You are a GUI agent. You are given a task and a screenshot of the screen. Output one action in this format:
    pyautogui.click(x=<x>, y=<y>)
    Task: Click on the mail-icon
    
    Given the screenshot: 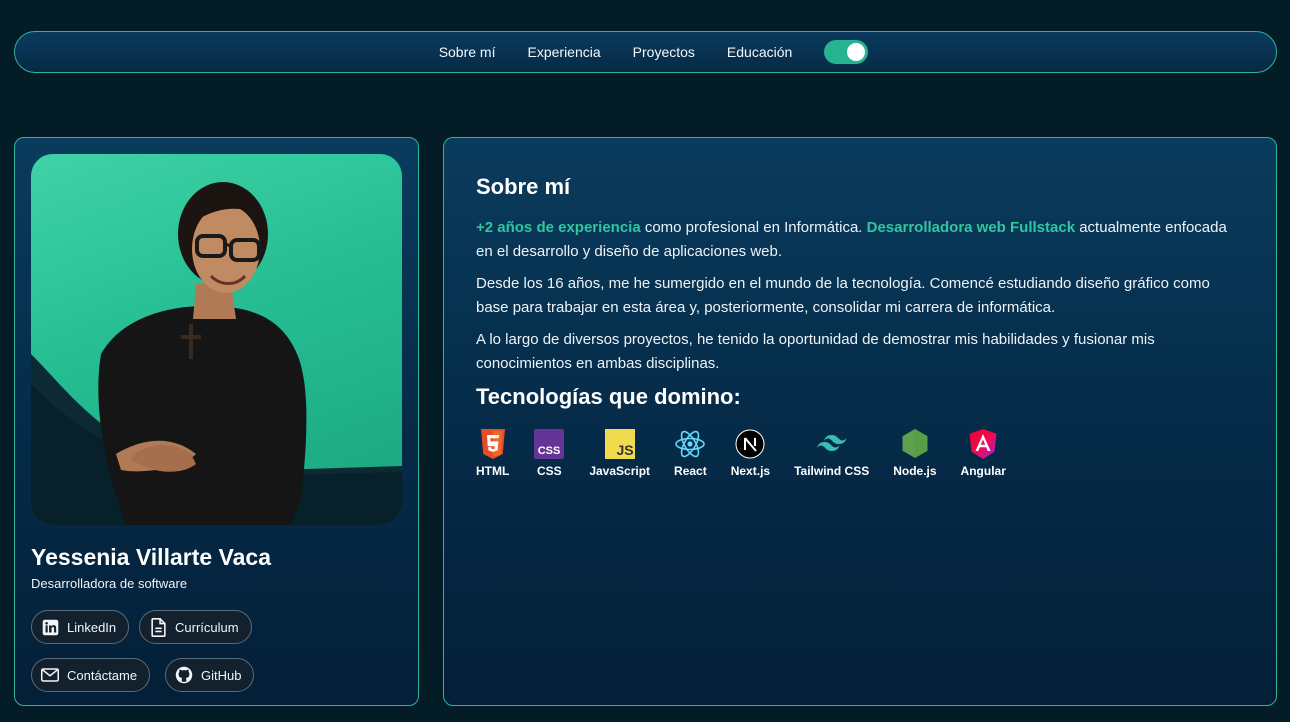 What is the action you would take?
    pyautogui.click(x=50, y=675)
    